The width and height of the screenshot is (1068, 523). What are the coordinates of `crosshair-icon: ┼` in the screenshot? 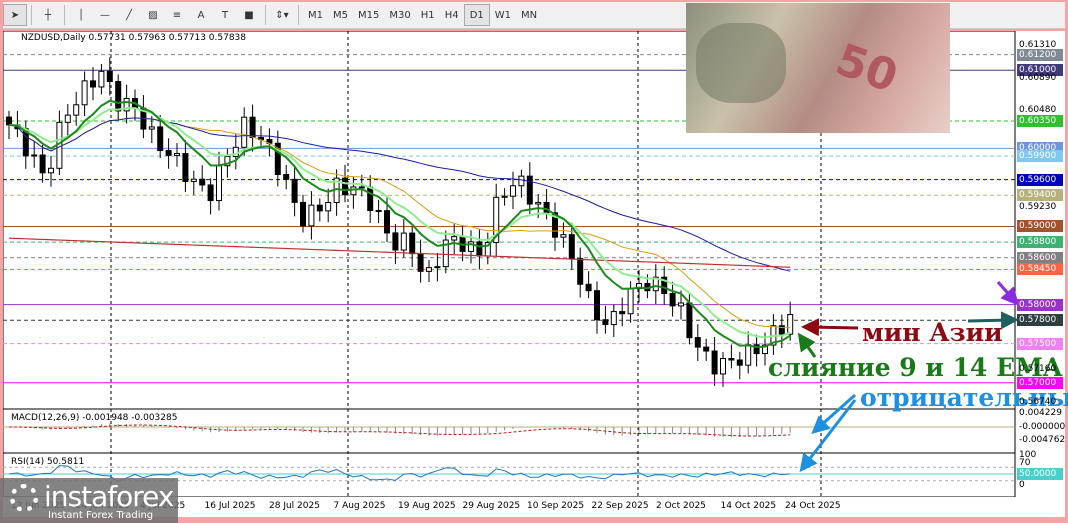 It's located at (48, 15).